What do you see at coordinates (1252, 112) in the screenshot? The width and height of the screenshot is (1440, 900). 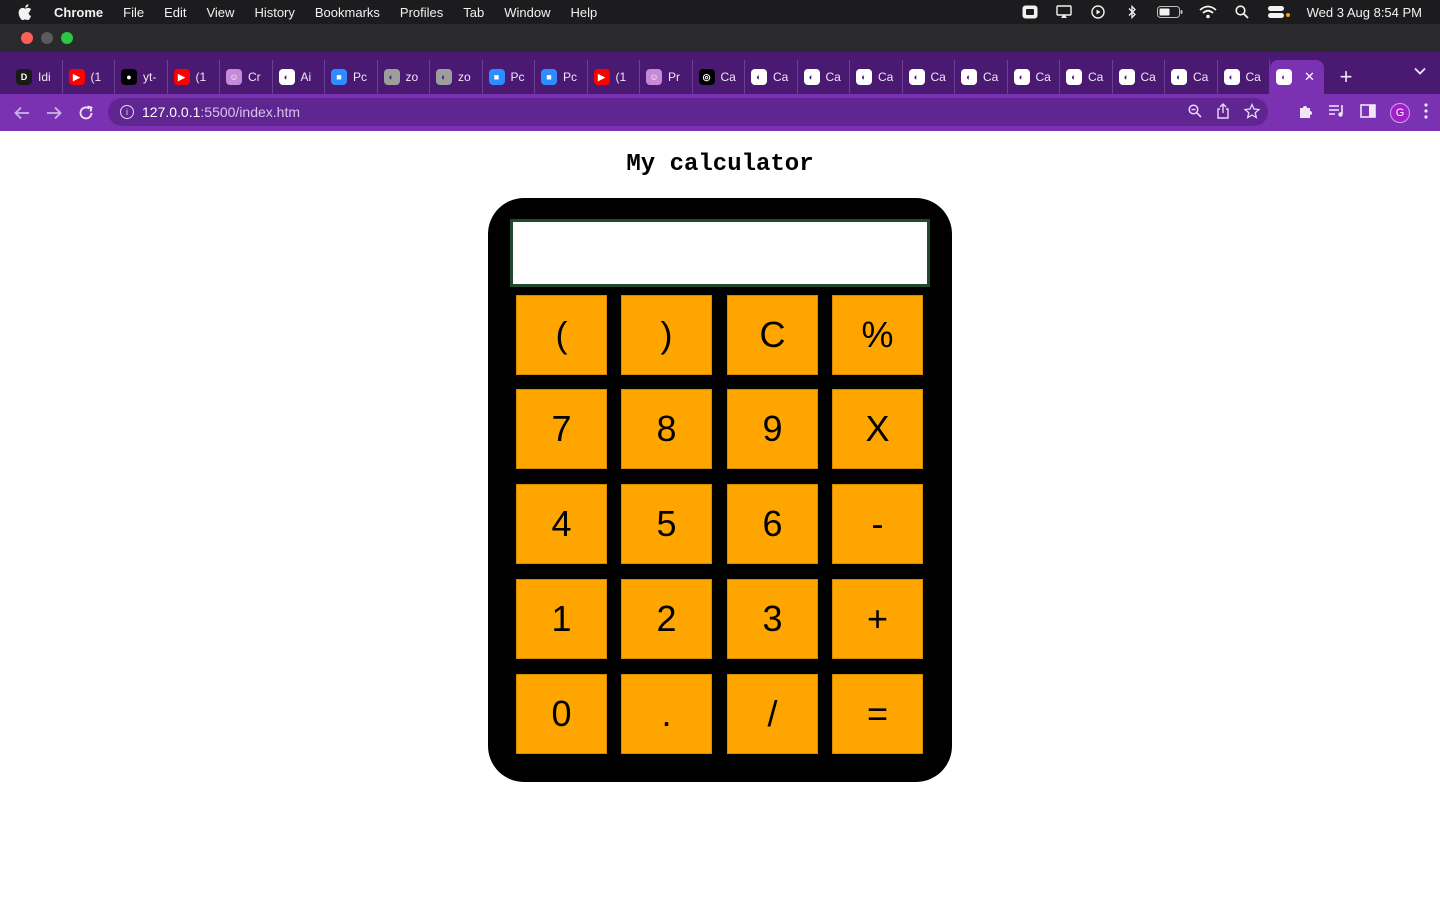 I see `bookmark-star-icon` at bounding box center [1252, 112].